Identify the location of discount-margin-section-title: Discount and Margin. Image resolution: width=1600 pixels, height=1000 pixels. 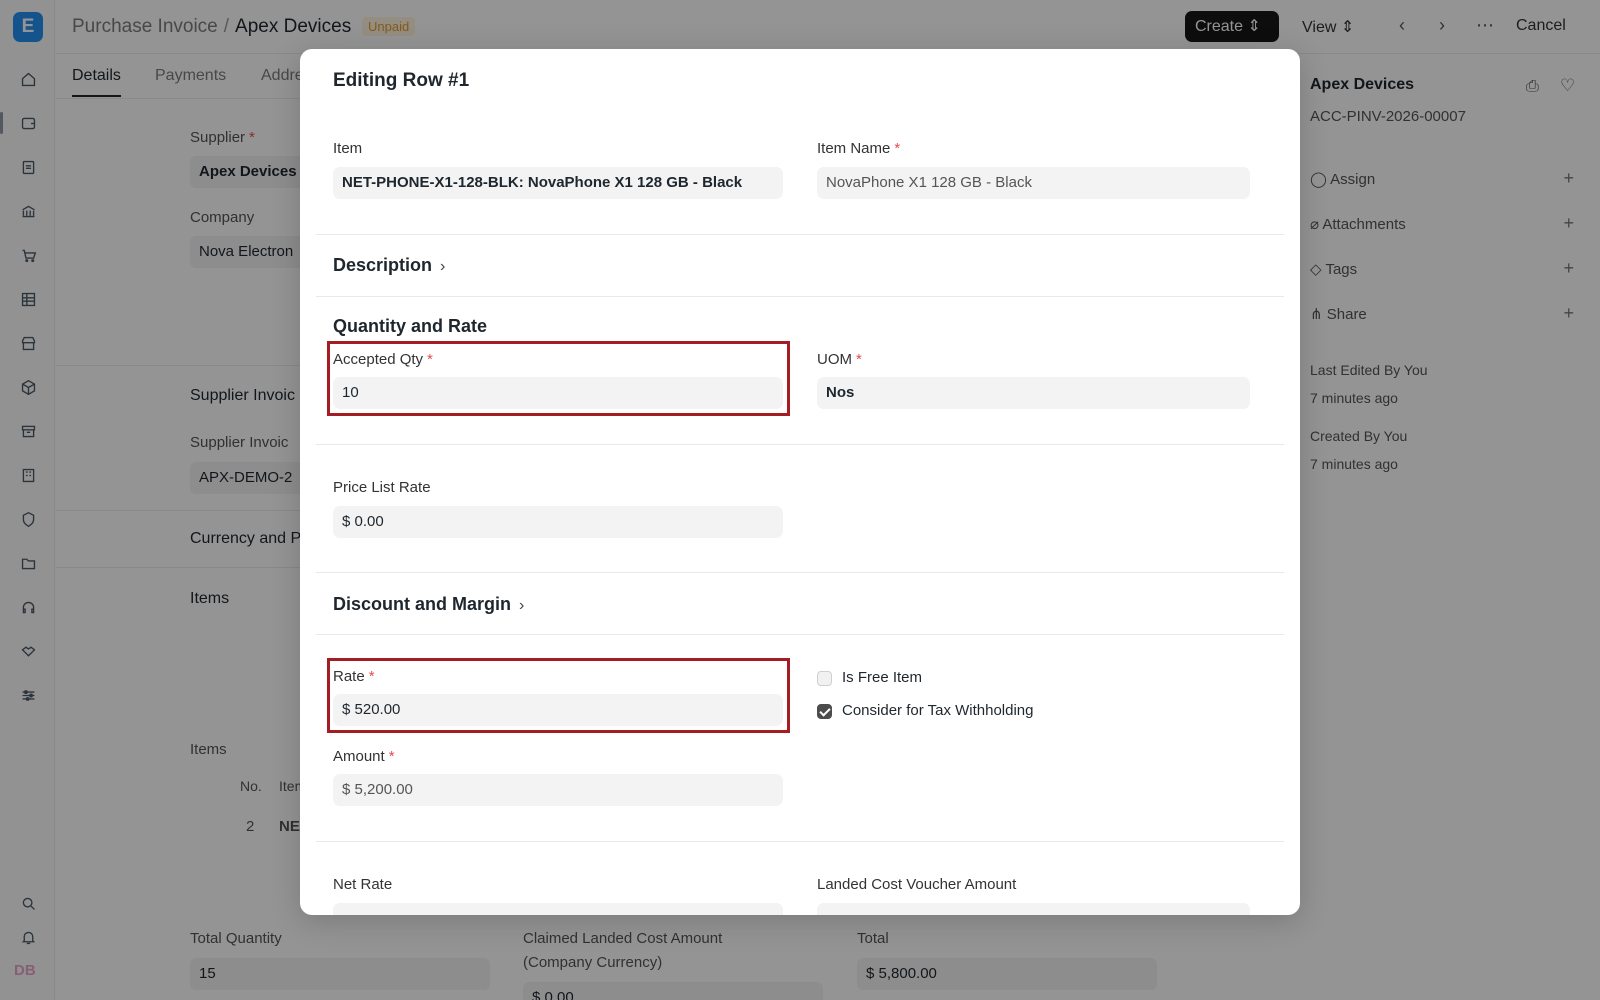
(422, 604).